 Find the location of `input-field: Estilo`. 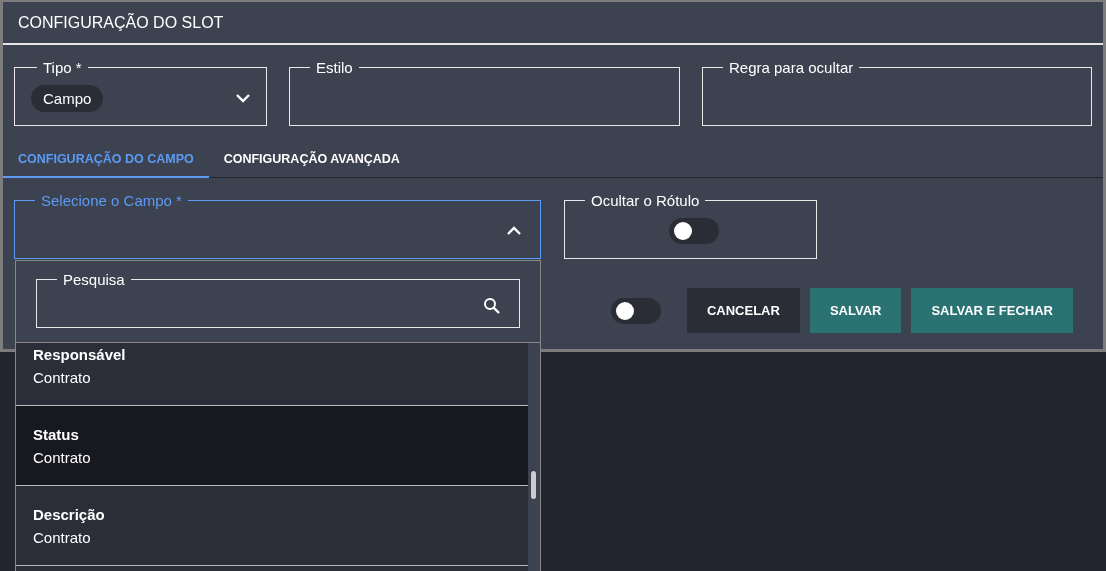

input-field: Estilo is located at coordinates (484, 92).